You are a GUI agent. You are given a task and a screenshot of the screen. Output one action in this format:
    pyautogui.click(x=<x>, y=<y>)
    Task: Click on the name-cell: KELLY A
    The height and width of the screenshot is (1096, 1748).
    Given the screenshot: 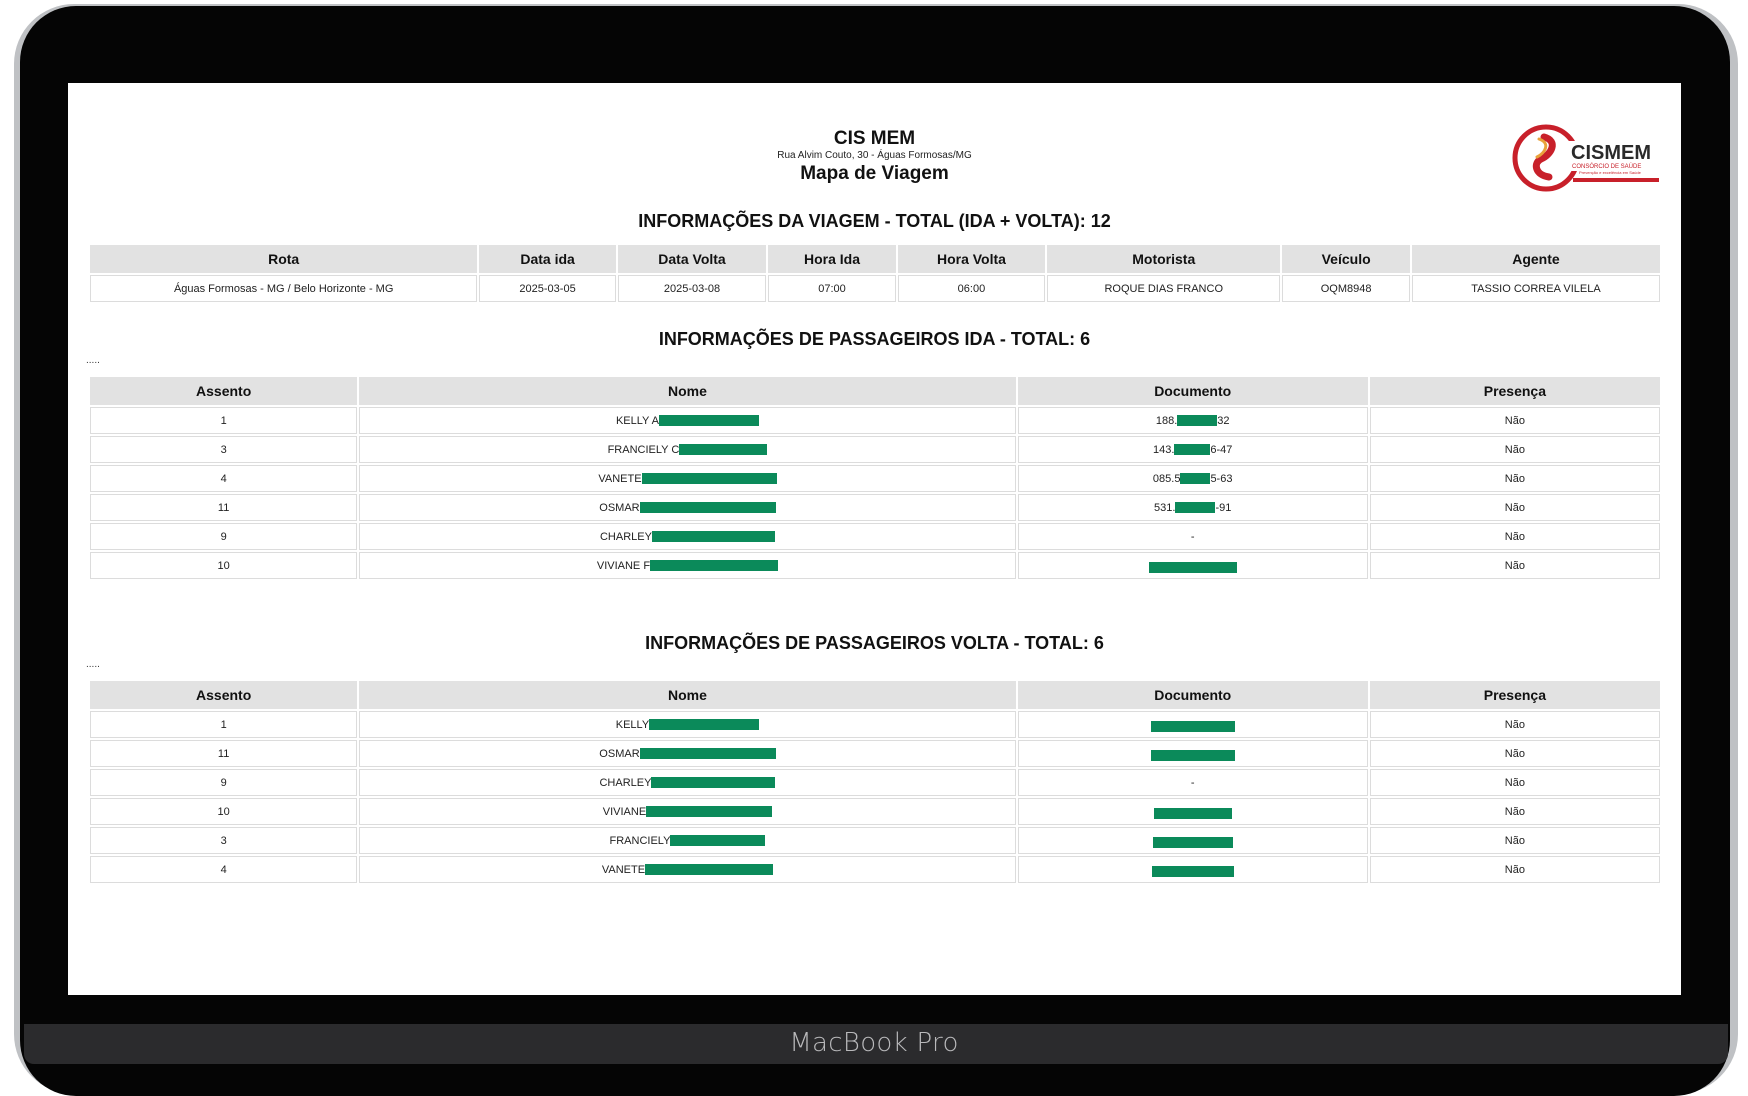 What is the action you would take?
    pyautogui.click(x=687, y=420)
    